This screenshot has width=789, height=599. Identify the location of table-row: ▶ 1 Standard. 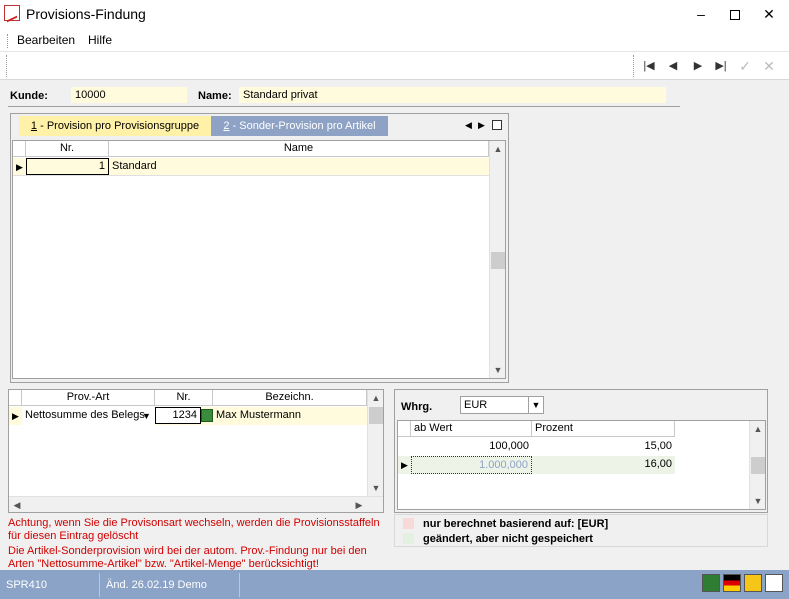
(251, 167).